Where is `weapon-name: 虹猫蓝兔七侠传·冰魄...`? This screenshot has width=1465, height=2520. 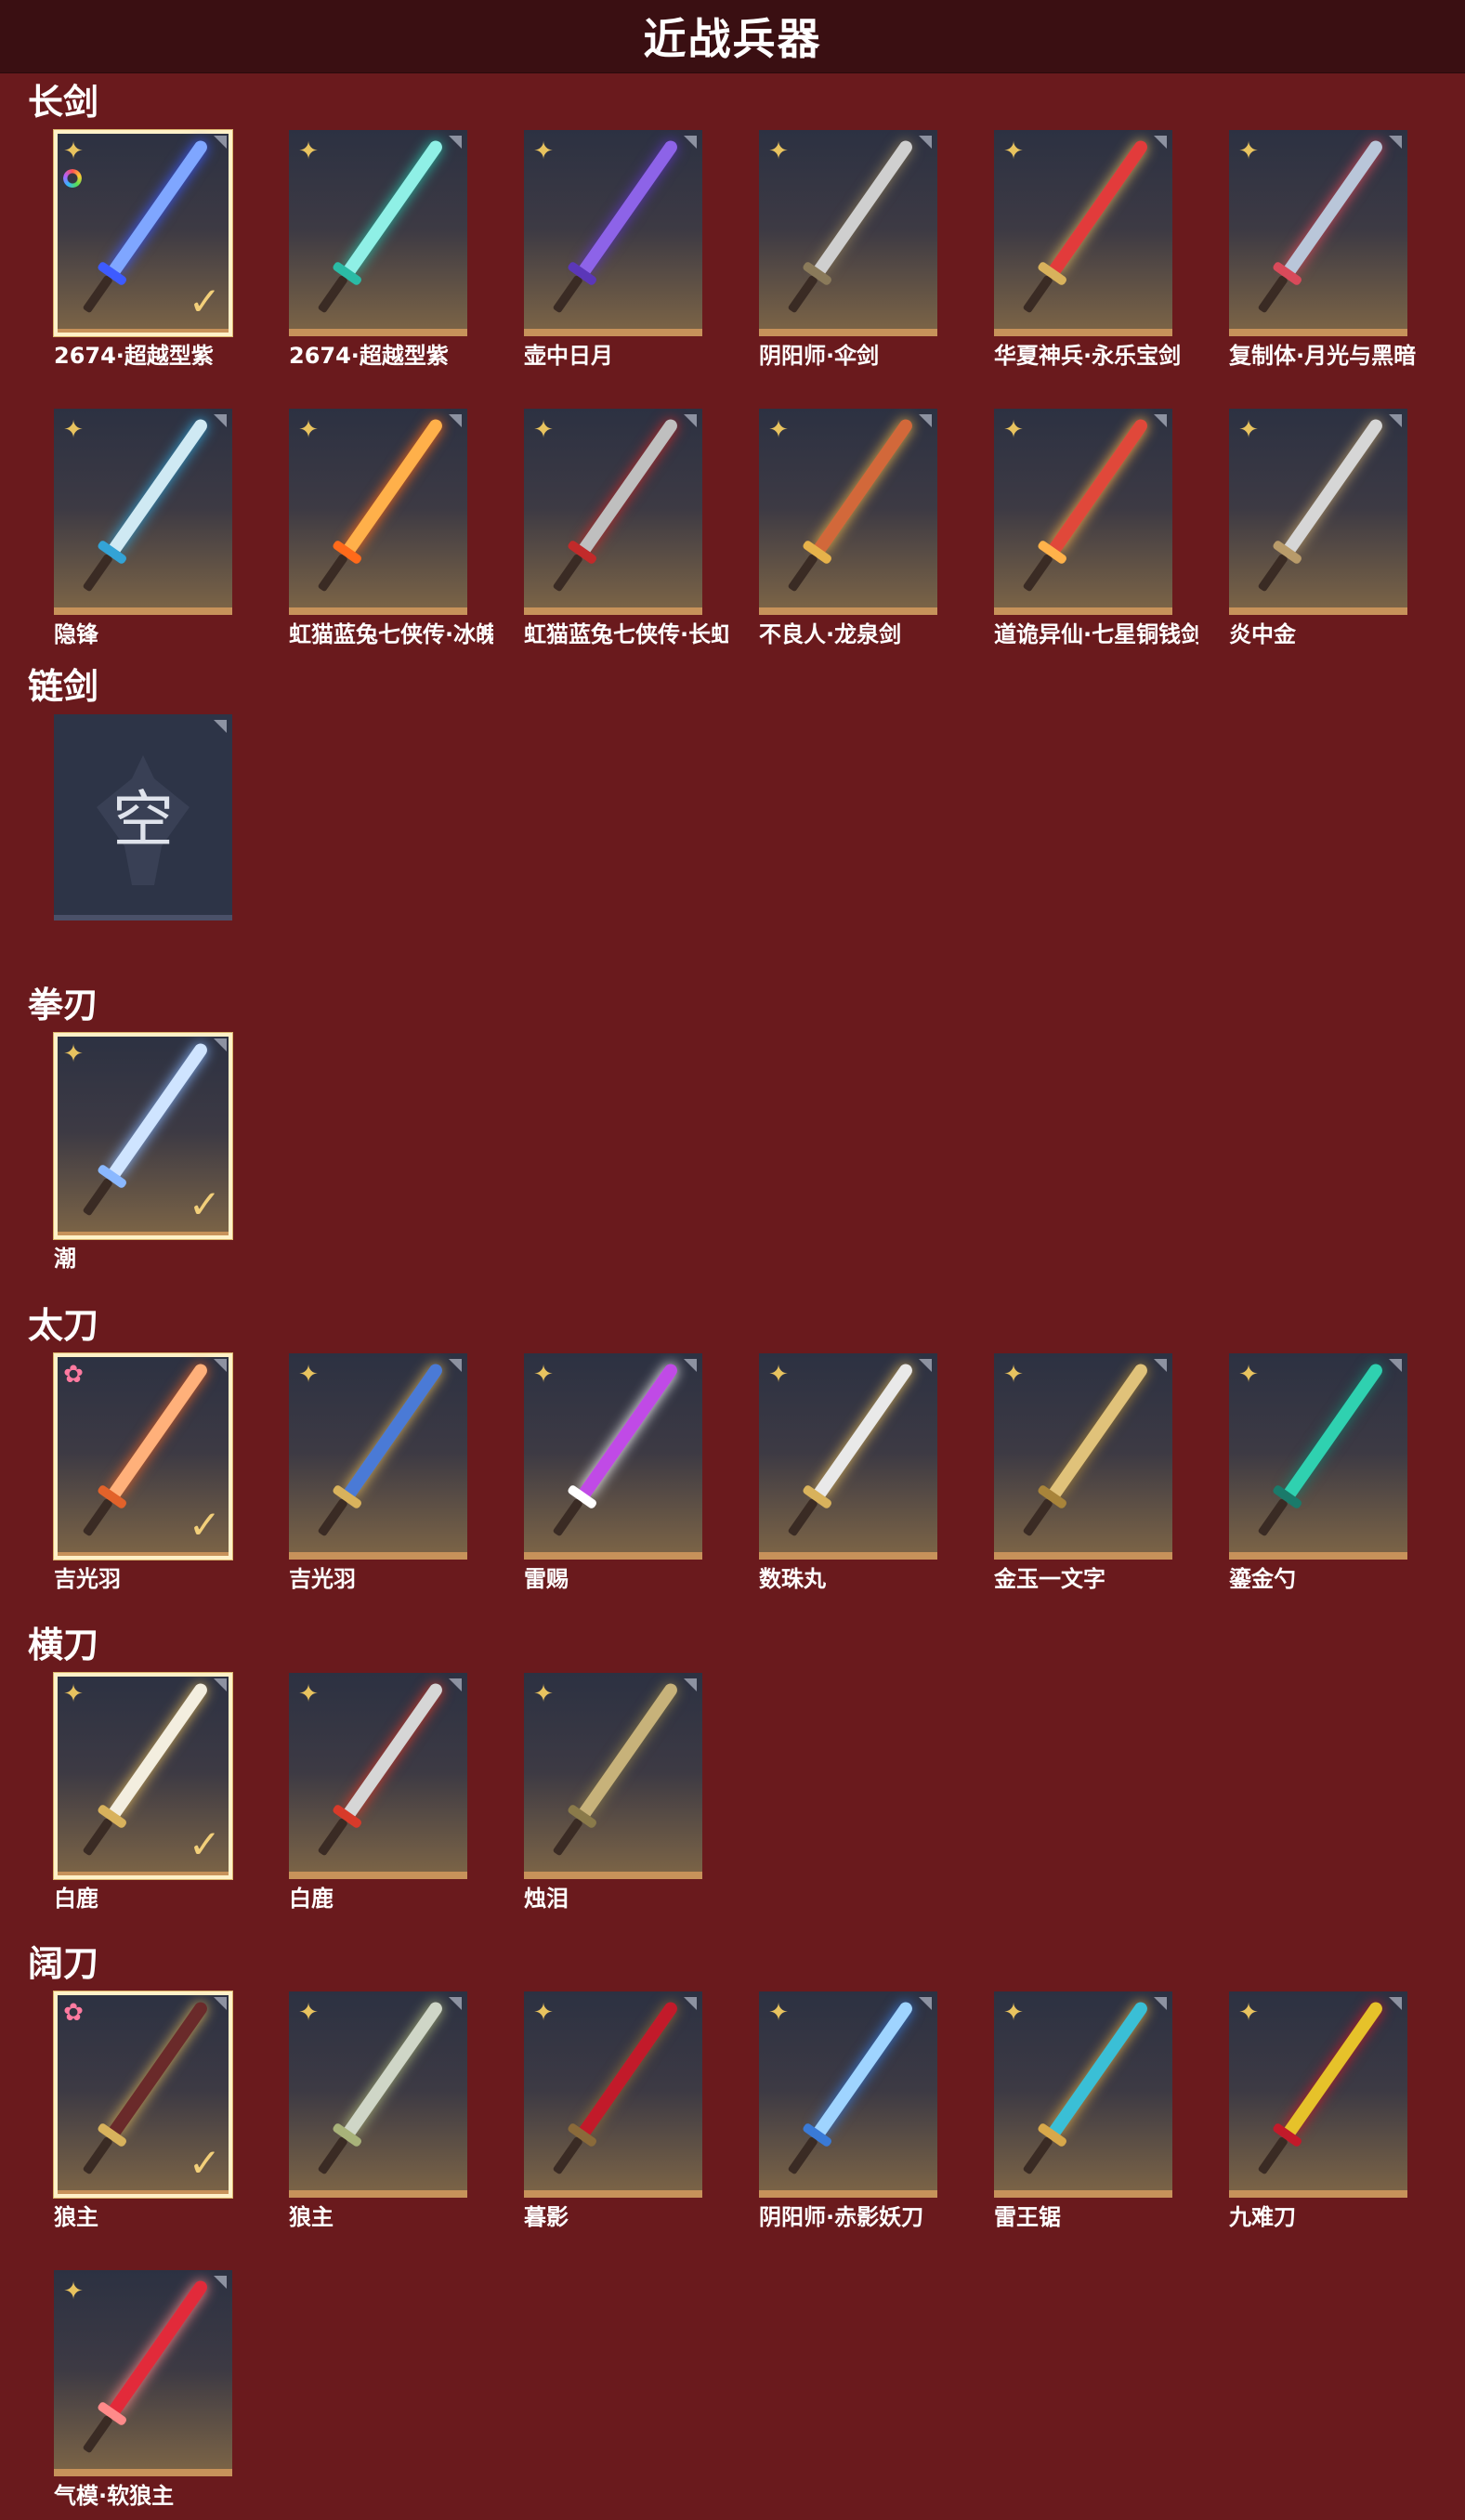
weapon-name: 虹猫蓝兔七侠传·冰魄... is located at coordinates (391, 634).